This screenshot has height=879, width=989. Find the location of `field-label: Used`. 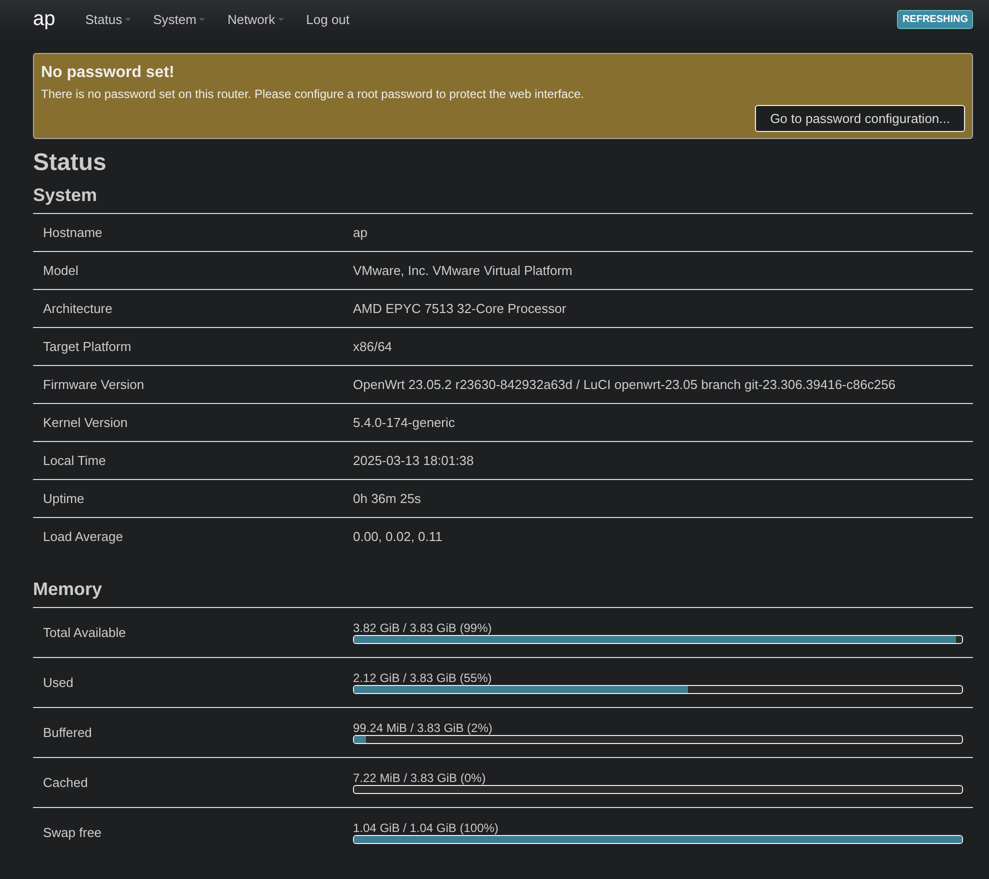

field-label: Used is located at coordinates (58, 682).